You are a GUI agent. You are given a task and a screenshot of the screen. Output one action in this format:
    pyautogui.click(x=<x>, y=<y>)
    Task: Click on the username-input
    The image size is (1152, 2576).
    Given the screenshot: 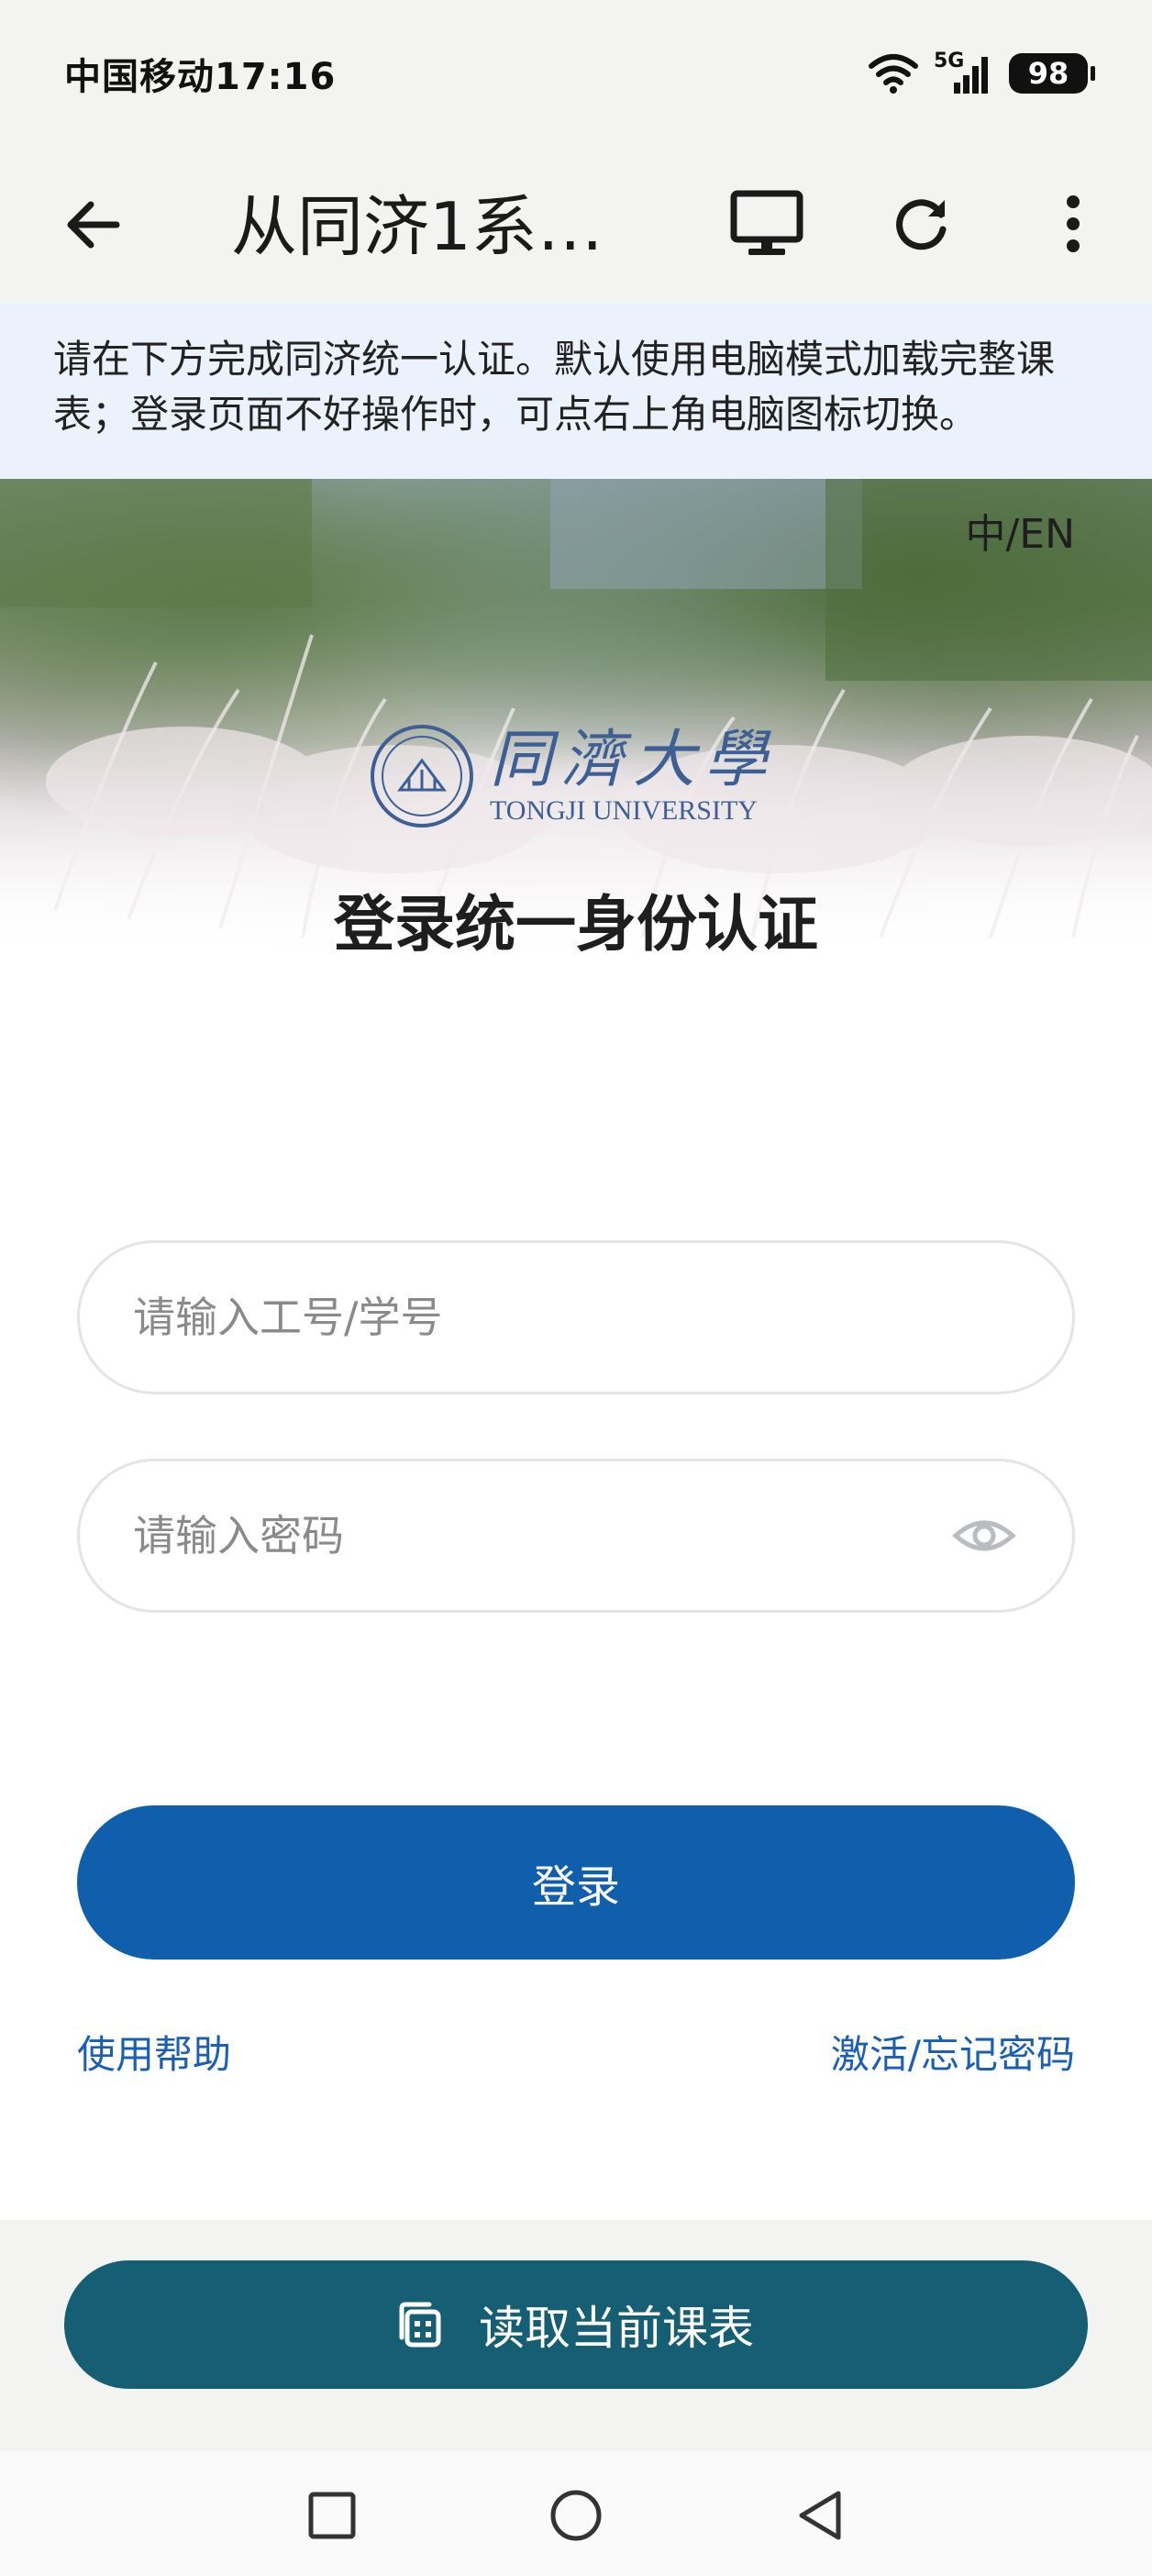 What is the action you would take?
    pyautogui.click(x=576, y=1317)
    